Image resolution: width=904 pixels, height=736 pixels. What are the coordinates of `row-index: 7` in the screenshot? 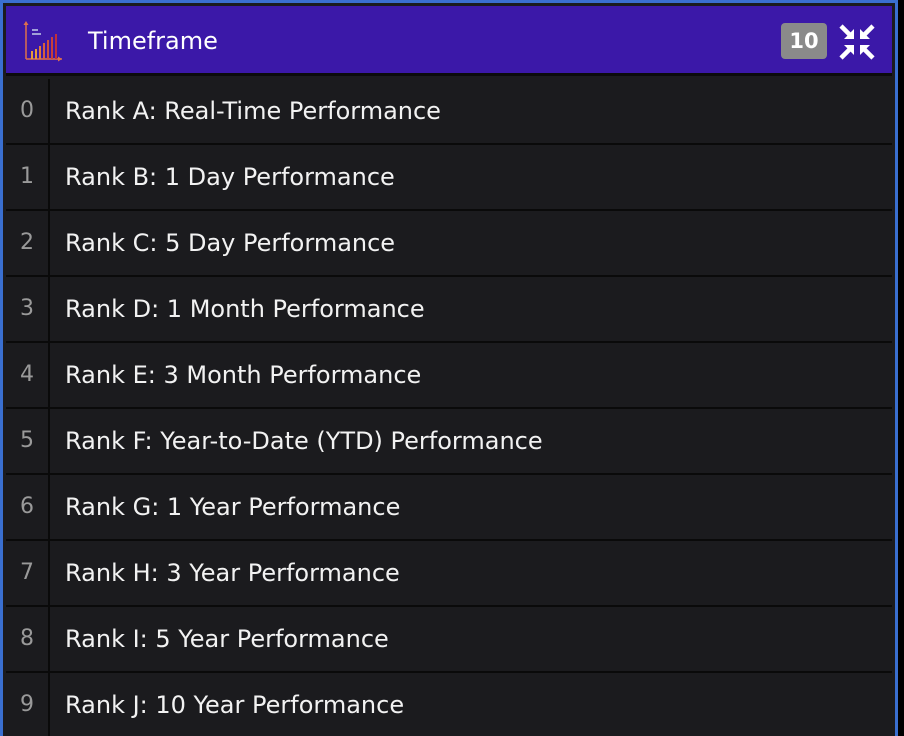 It's located at (28, 573).